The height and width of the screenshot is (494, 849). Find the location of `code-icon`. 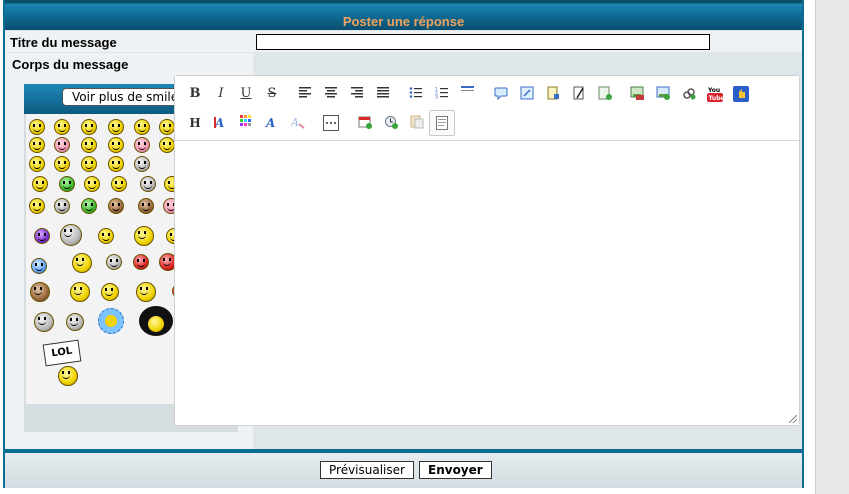

code-icon is located at coordinates (527, 94).